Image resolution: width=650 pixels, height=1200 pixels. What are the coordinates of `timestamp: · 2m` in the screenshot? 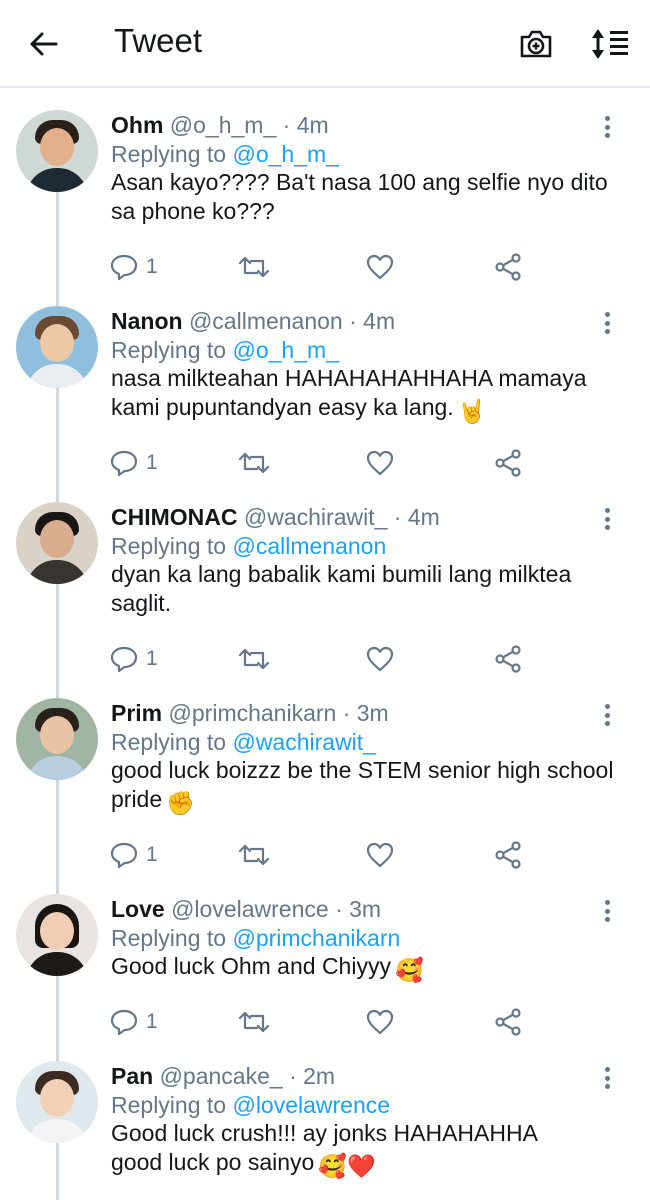 It's located at (312, 1076).